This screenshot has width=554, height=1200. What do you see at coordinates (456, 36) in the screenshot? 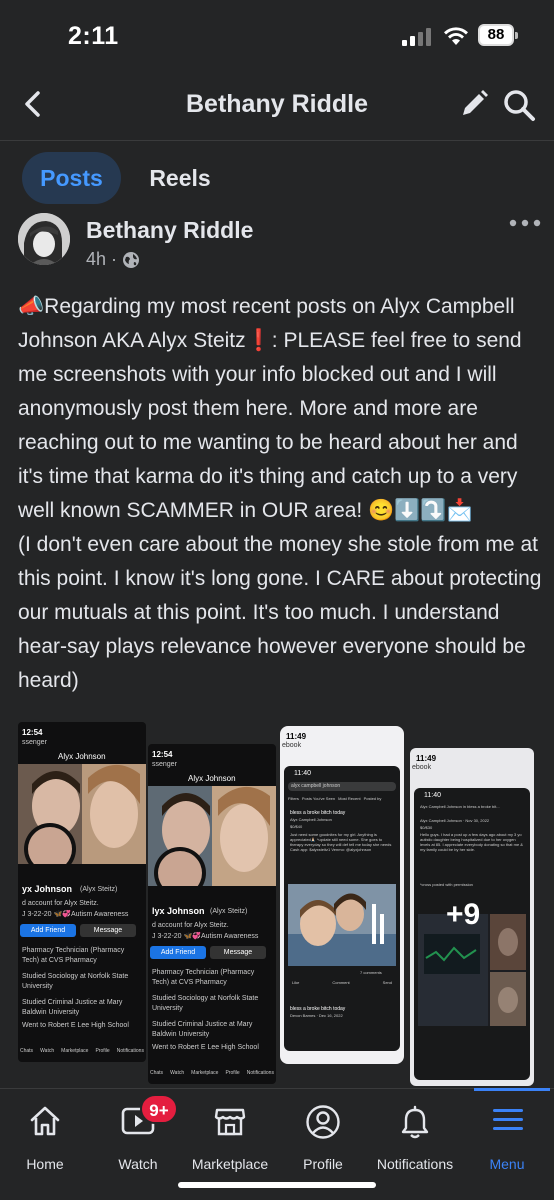
I see `wifi-icon` at bounding box center [456, 36].